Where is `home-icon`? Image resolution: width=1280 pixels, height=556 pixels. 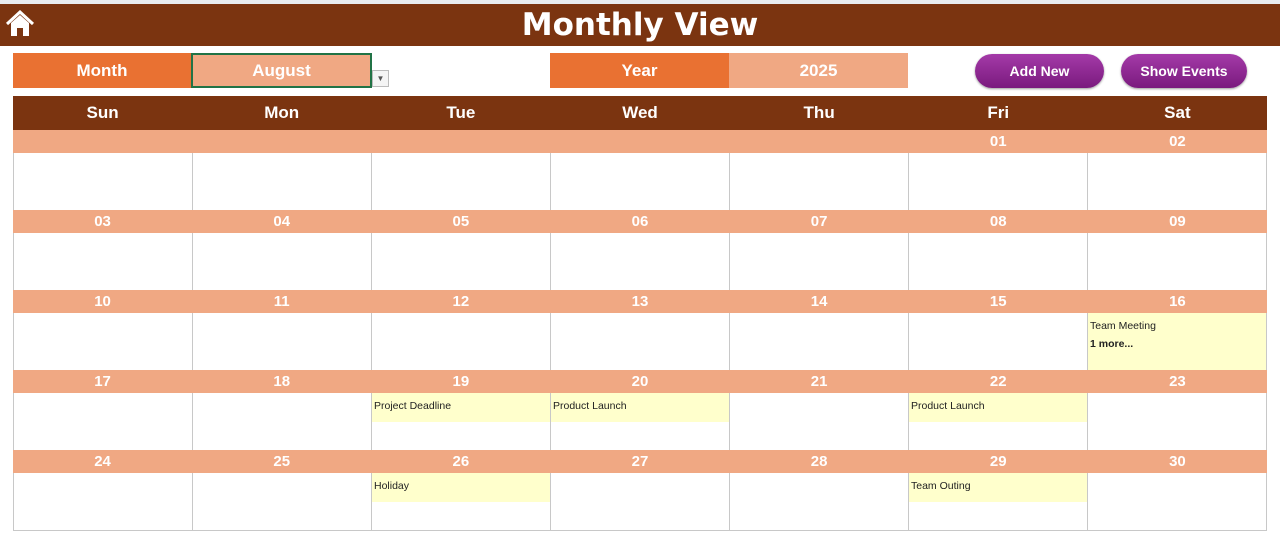 home-icon is located at coordinates (20, 24).